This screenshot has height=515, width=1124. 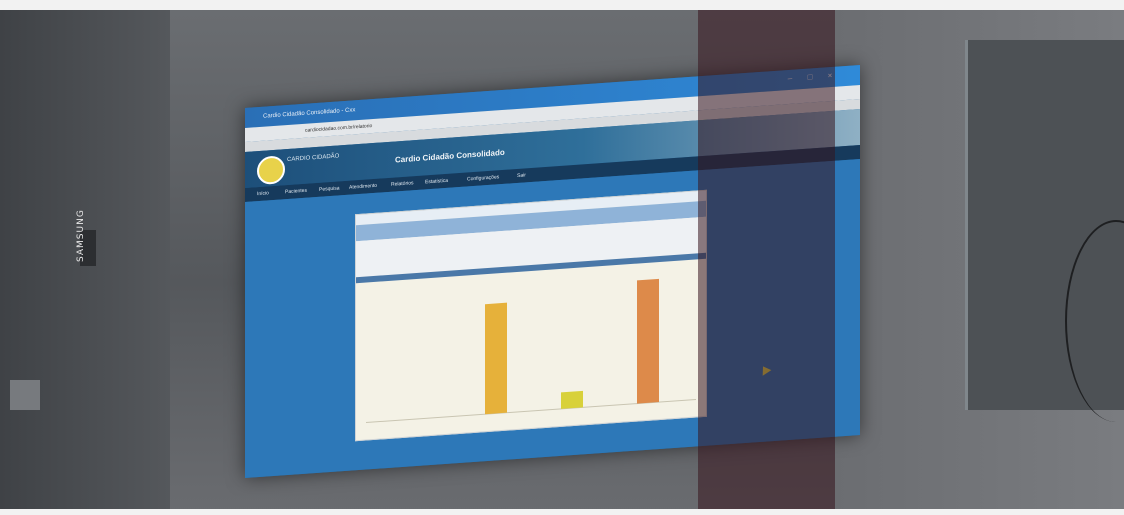 I want to click on site-logo-icon, so click(x=271, y=170).